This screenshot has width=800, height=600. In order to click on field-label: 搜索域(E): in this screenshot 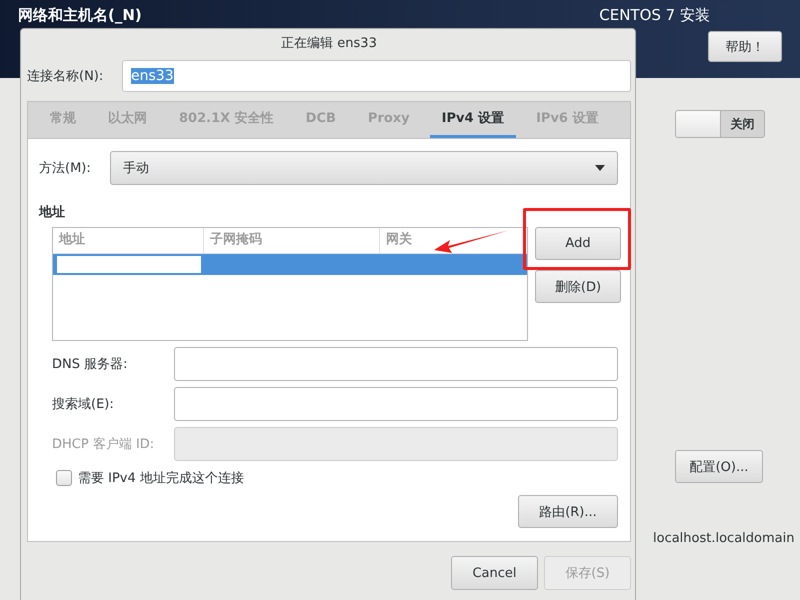, I will do `click(83, 404)`.